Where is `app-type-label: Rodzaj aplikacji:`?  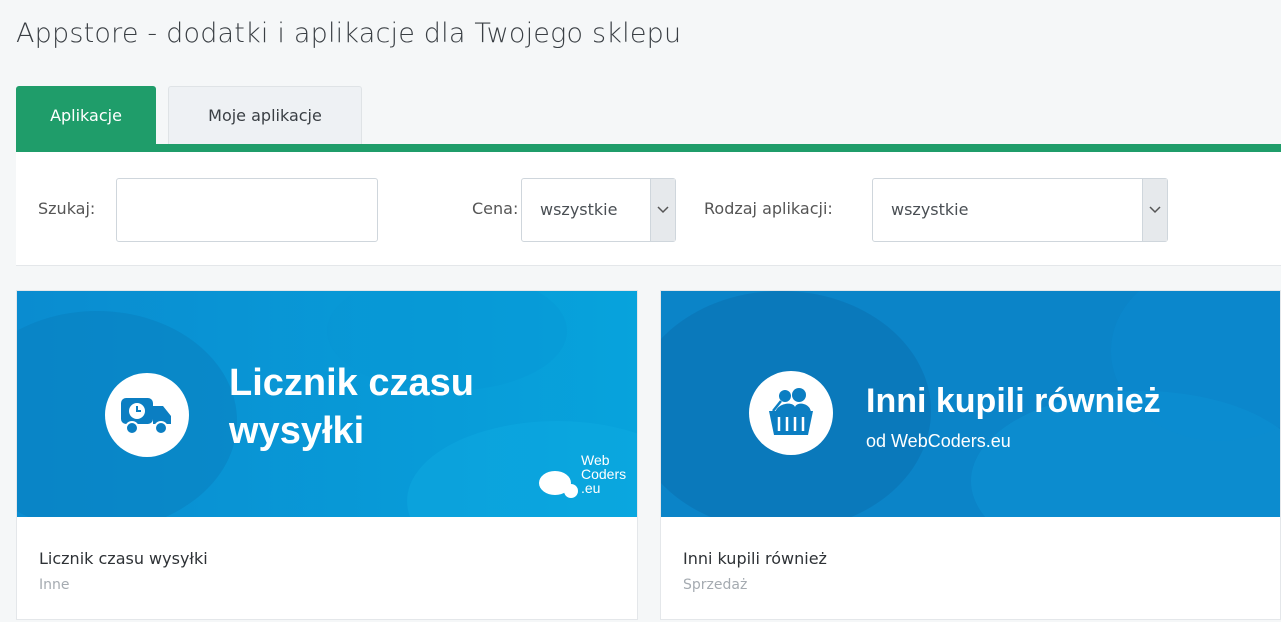 app-type-label: Rodzaj aplikacji: is located at coordinates (768, 208).